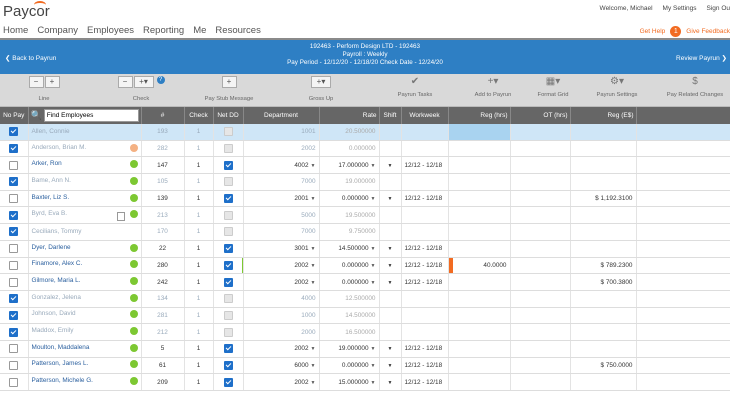  Describe the element at coordinates (62, 380) in the screenshot. I see `employee-name-link: Patterson, Michele G.` at that location.